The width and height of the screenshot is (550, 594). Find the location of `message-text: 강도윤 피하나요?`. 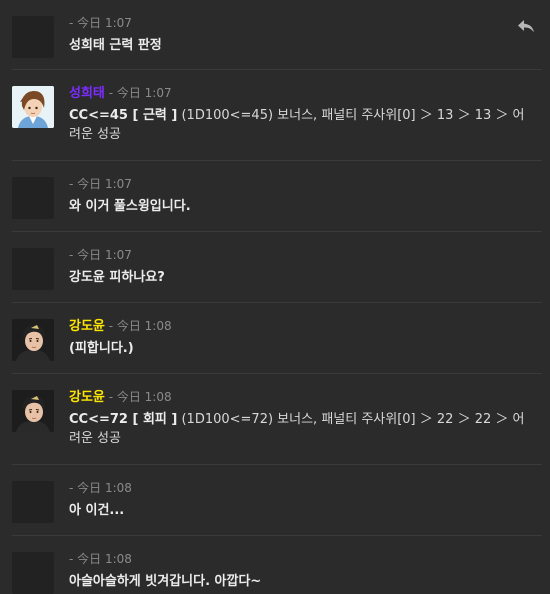

message-text: 강도윤 피하나요? is located at coordinates (117, 277).